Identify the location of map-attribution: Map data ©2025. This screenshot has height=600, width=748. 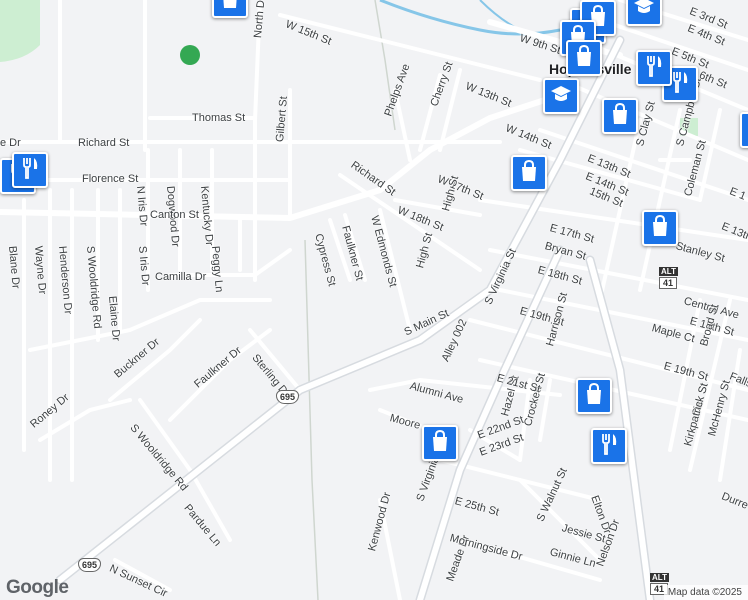
(705, 592).